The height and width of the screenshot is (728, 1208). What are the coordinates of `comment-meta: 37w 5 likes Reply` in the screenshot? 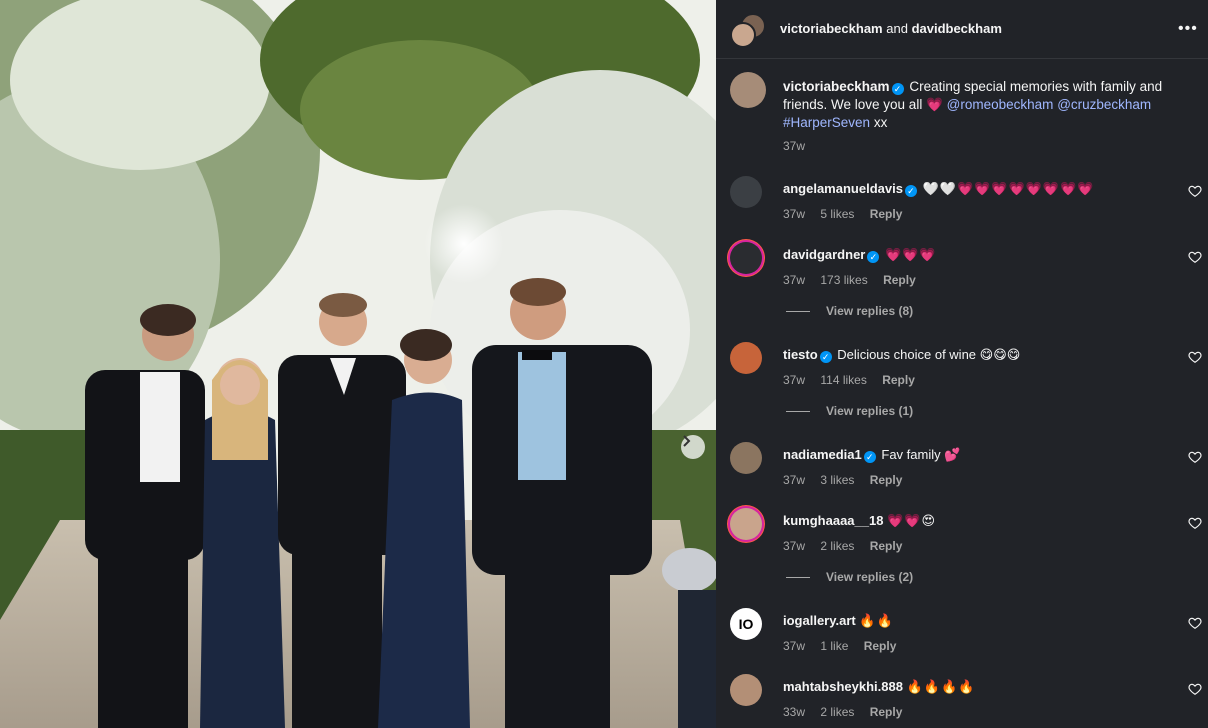 It's located at (848, 214).